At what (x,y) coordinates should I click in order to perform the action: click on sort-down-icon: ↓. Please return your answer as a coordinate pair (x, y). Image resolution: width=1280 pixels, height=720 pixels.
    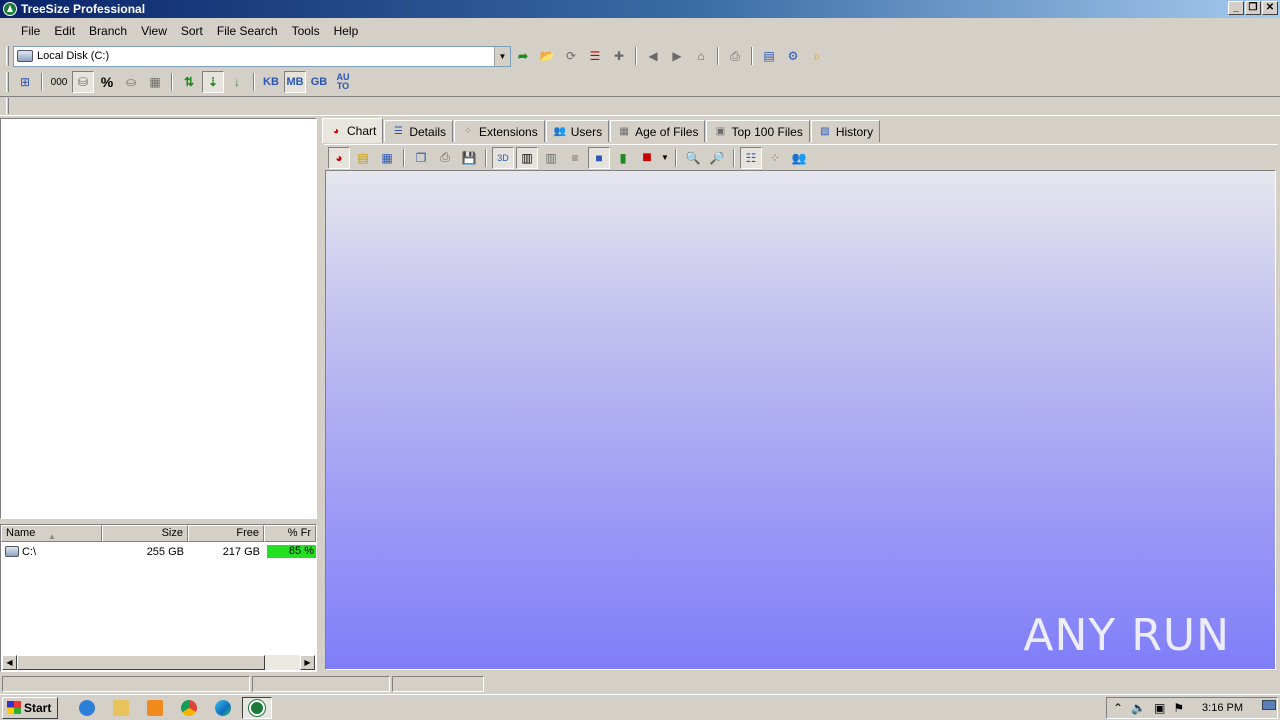
    Looking at the image, I should click on (237, 82).